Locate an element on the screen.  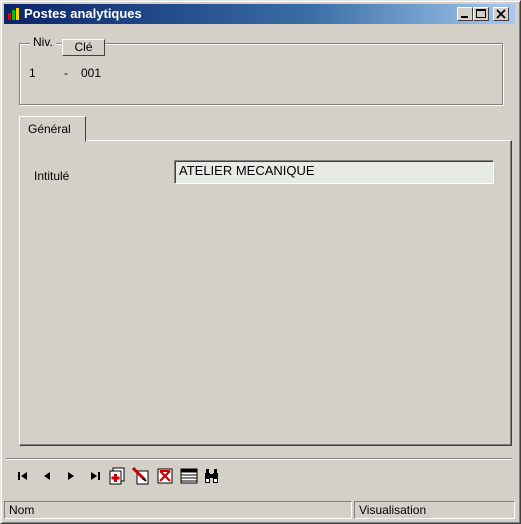
tab-general-label: Général is located at coordinates (49, 129).